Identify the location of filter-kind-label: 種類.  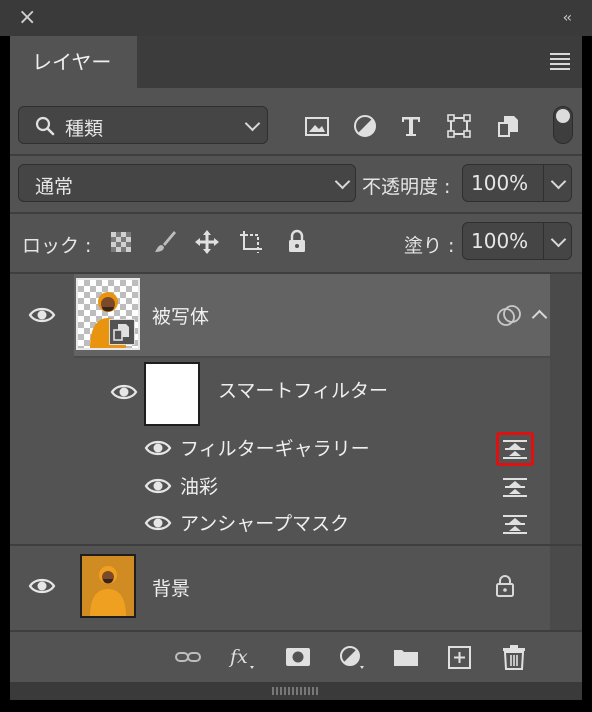
(84, 129).